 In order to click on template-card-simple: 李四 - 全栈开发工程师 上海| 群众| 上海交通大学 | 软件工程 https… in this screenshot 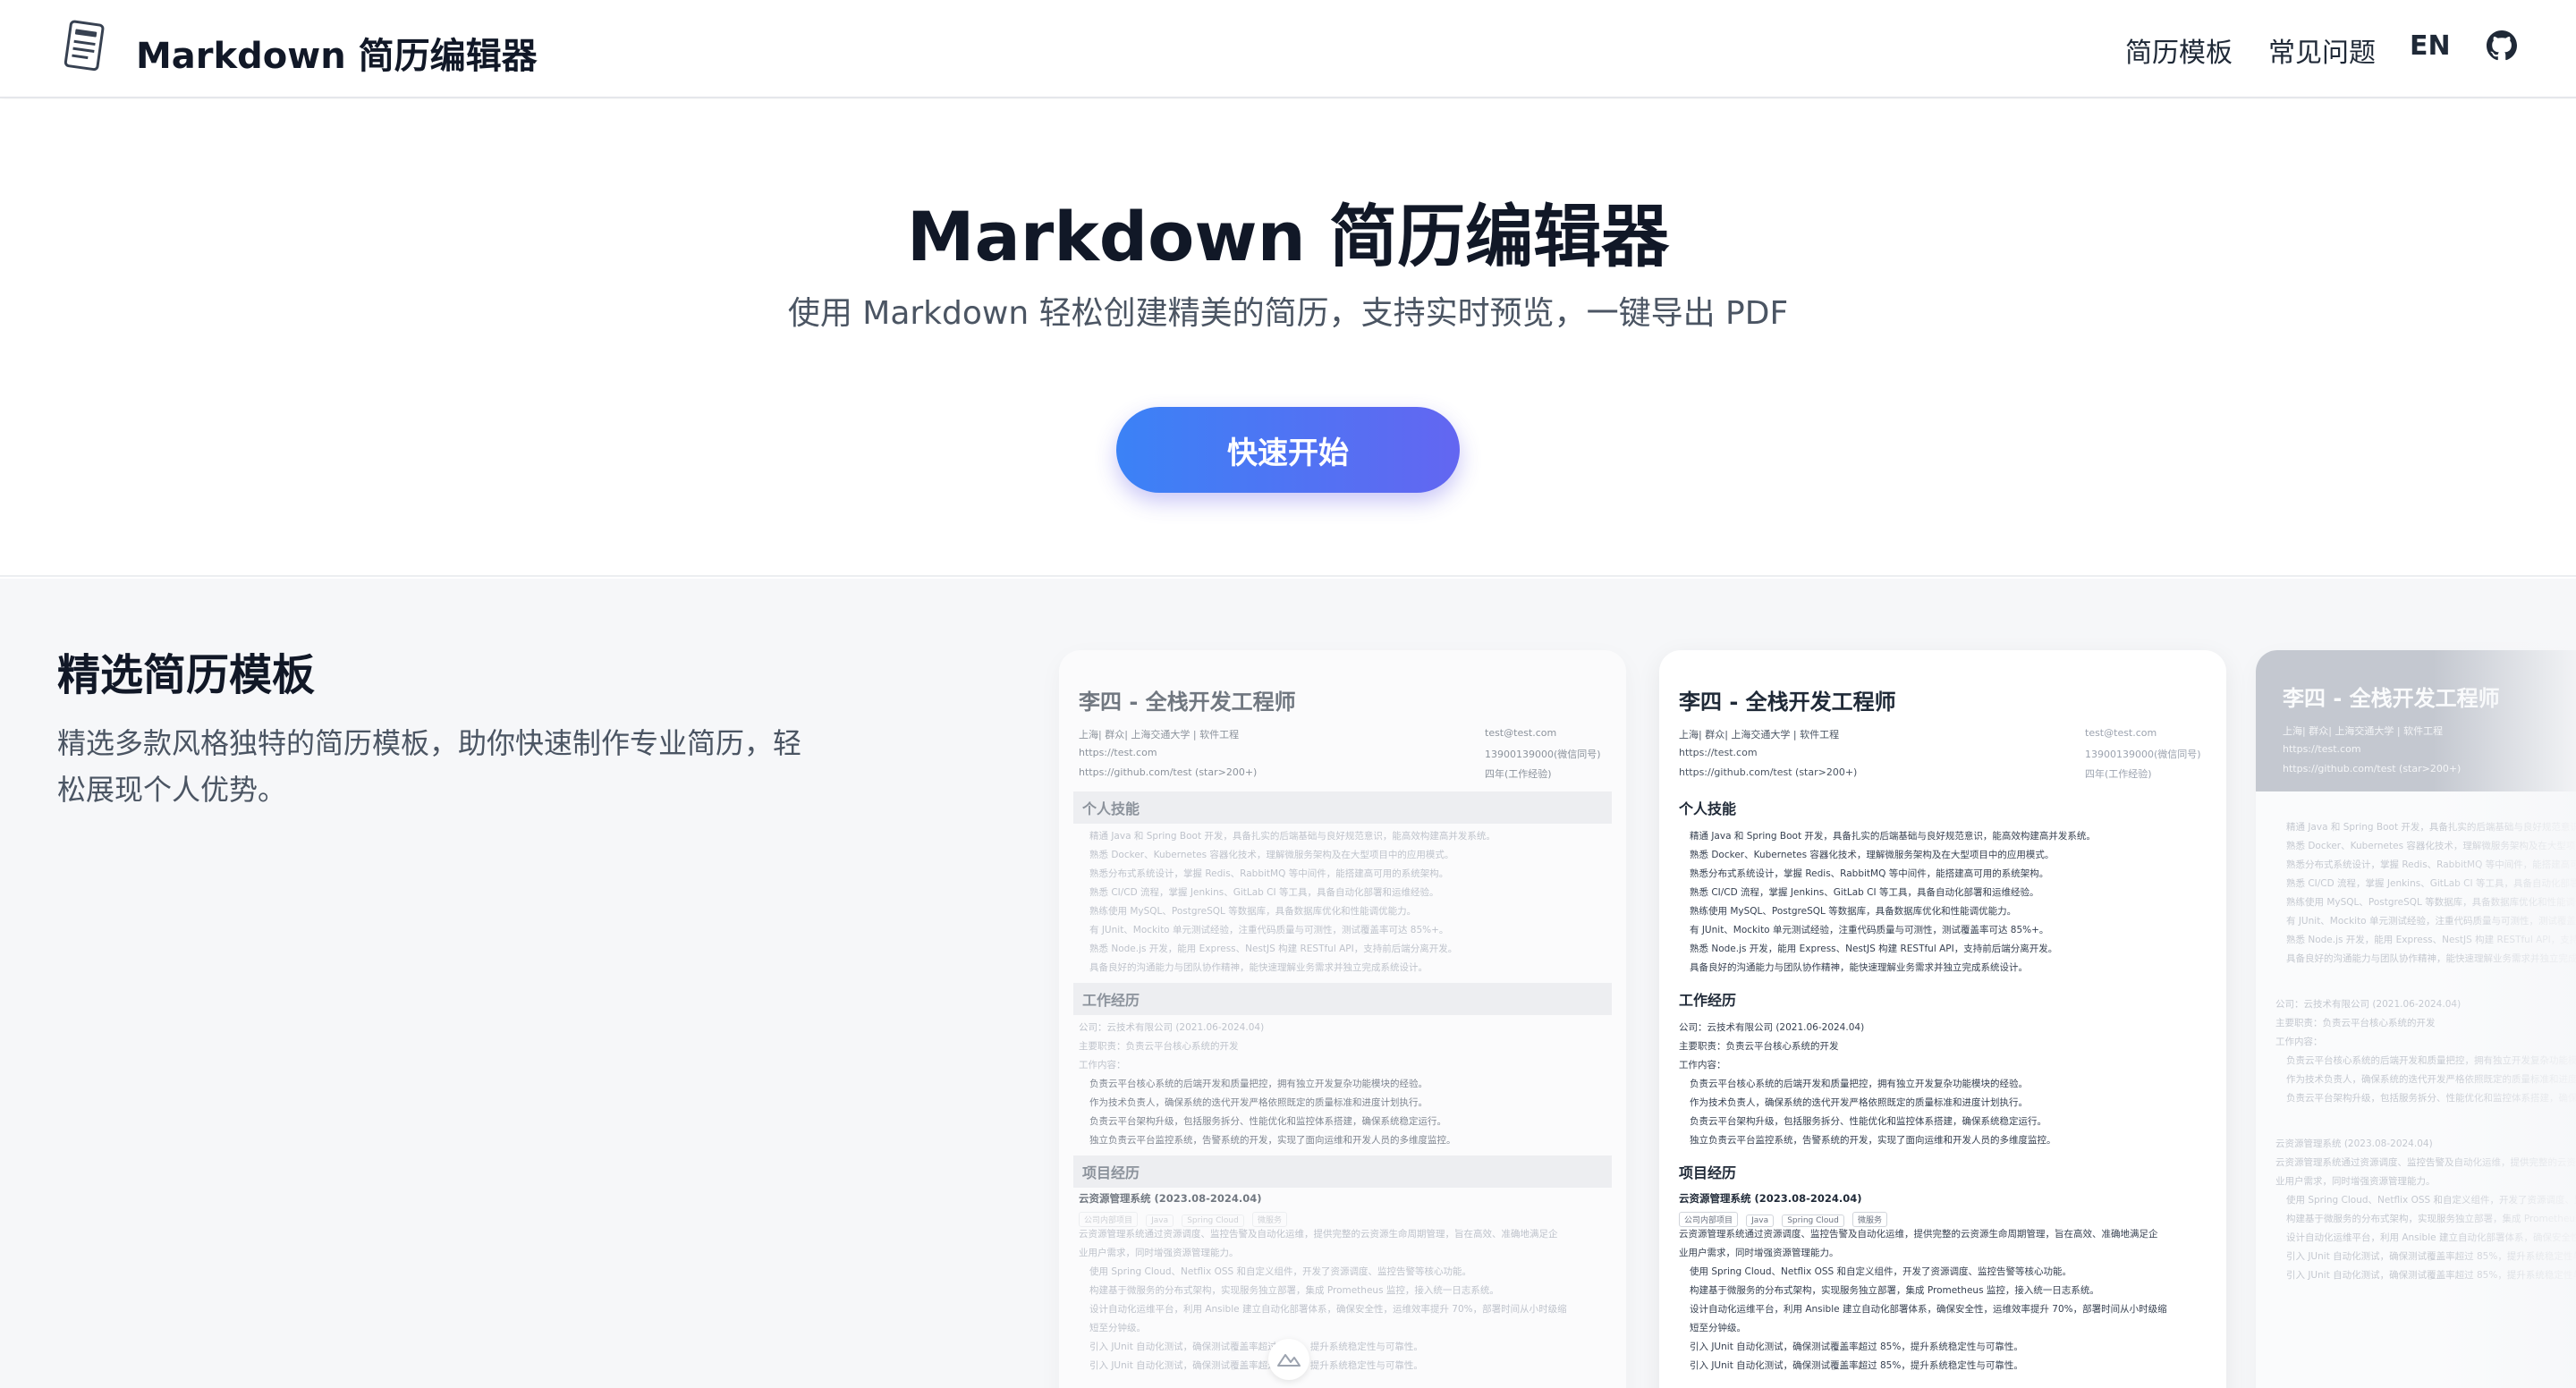, I will do `click(1942, 1019)`.